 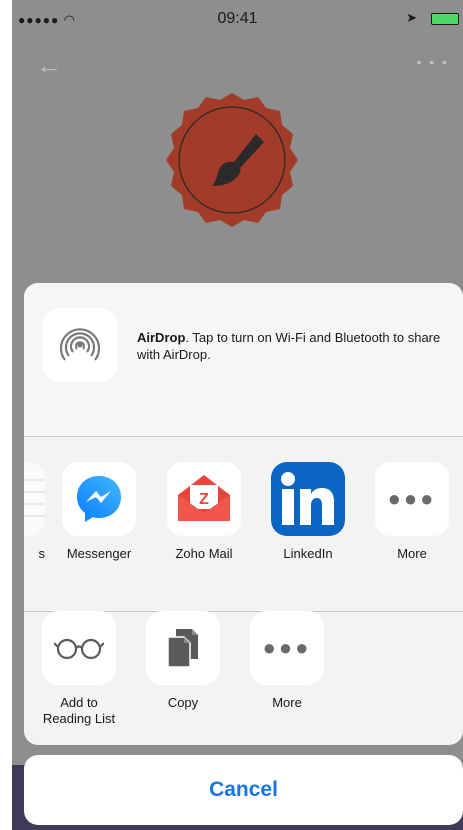 I want to click on left-edge-strip, so click(x=6, y=415).